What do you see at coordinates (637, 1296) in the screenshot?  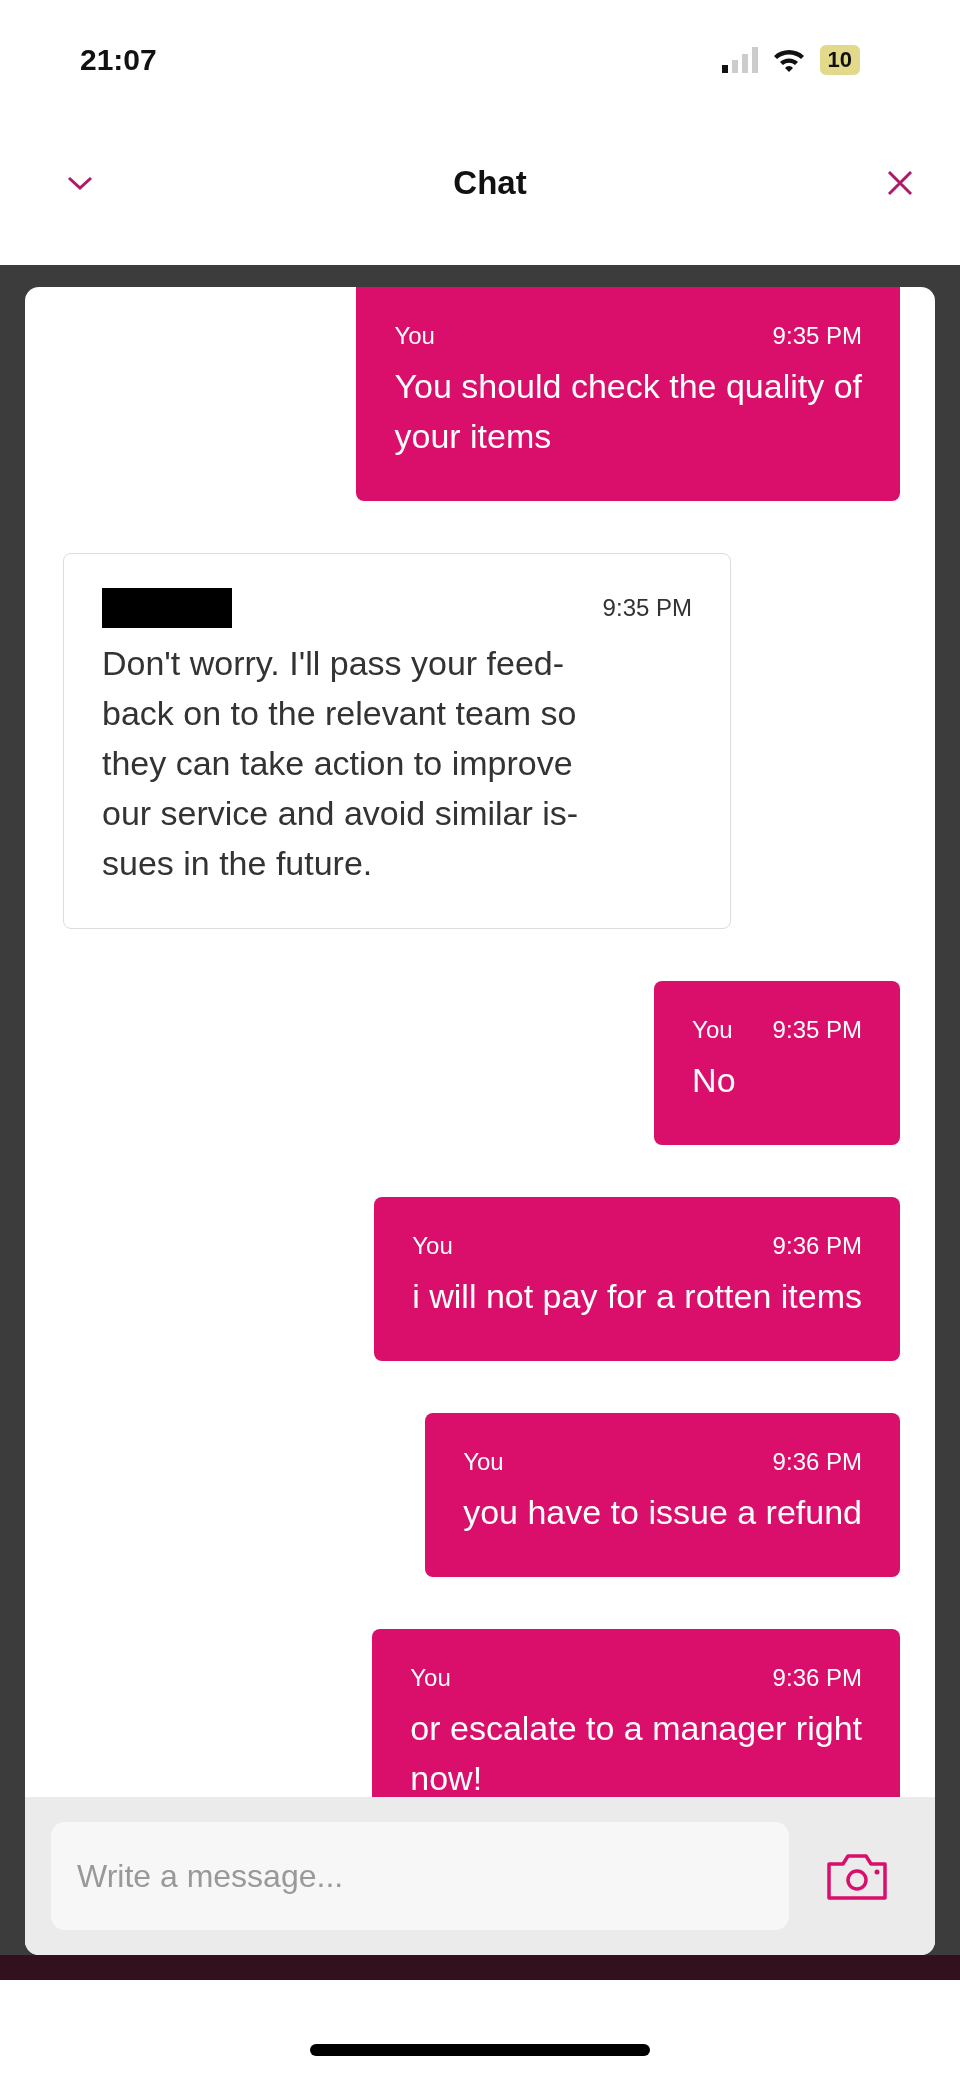 I see `message-text: i will not pay for a rotten items` at bounding box center [637, 1296].